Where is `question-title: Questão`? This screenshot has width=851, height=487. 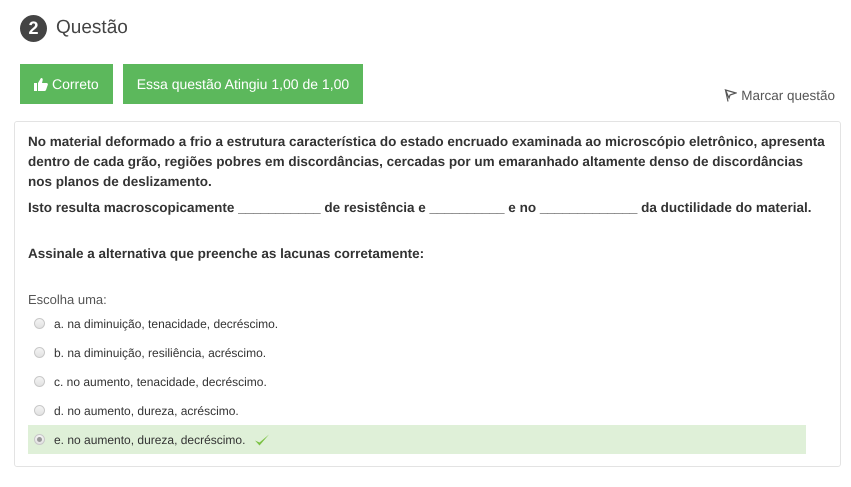
question-title: Questão is located at coordinates (92, 28).